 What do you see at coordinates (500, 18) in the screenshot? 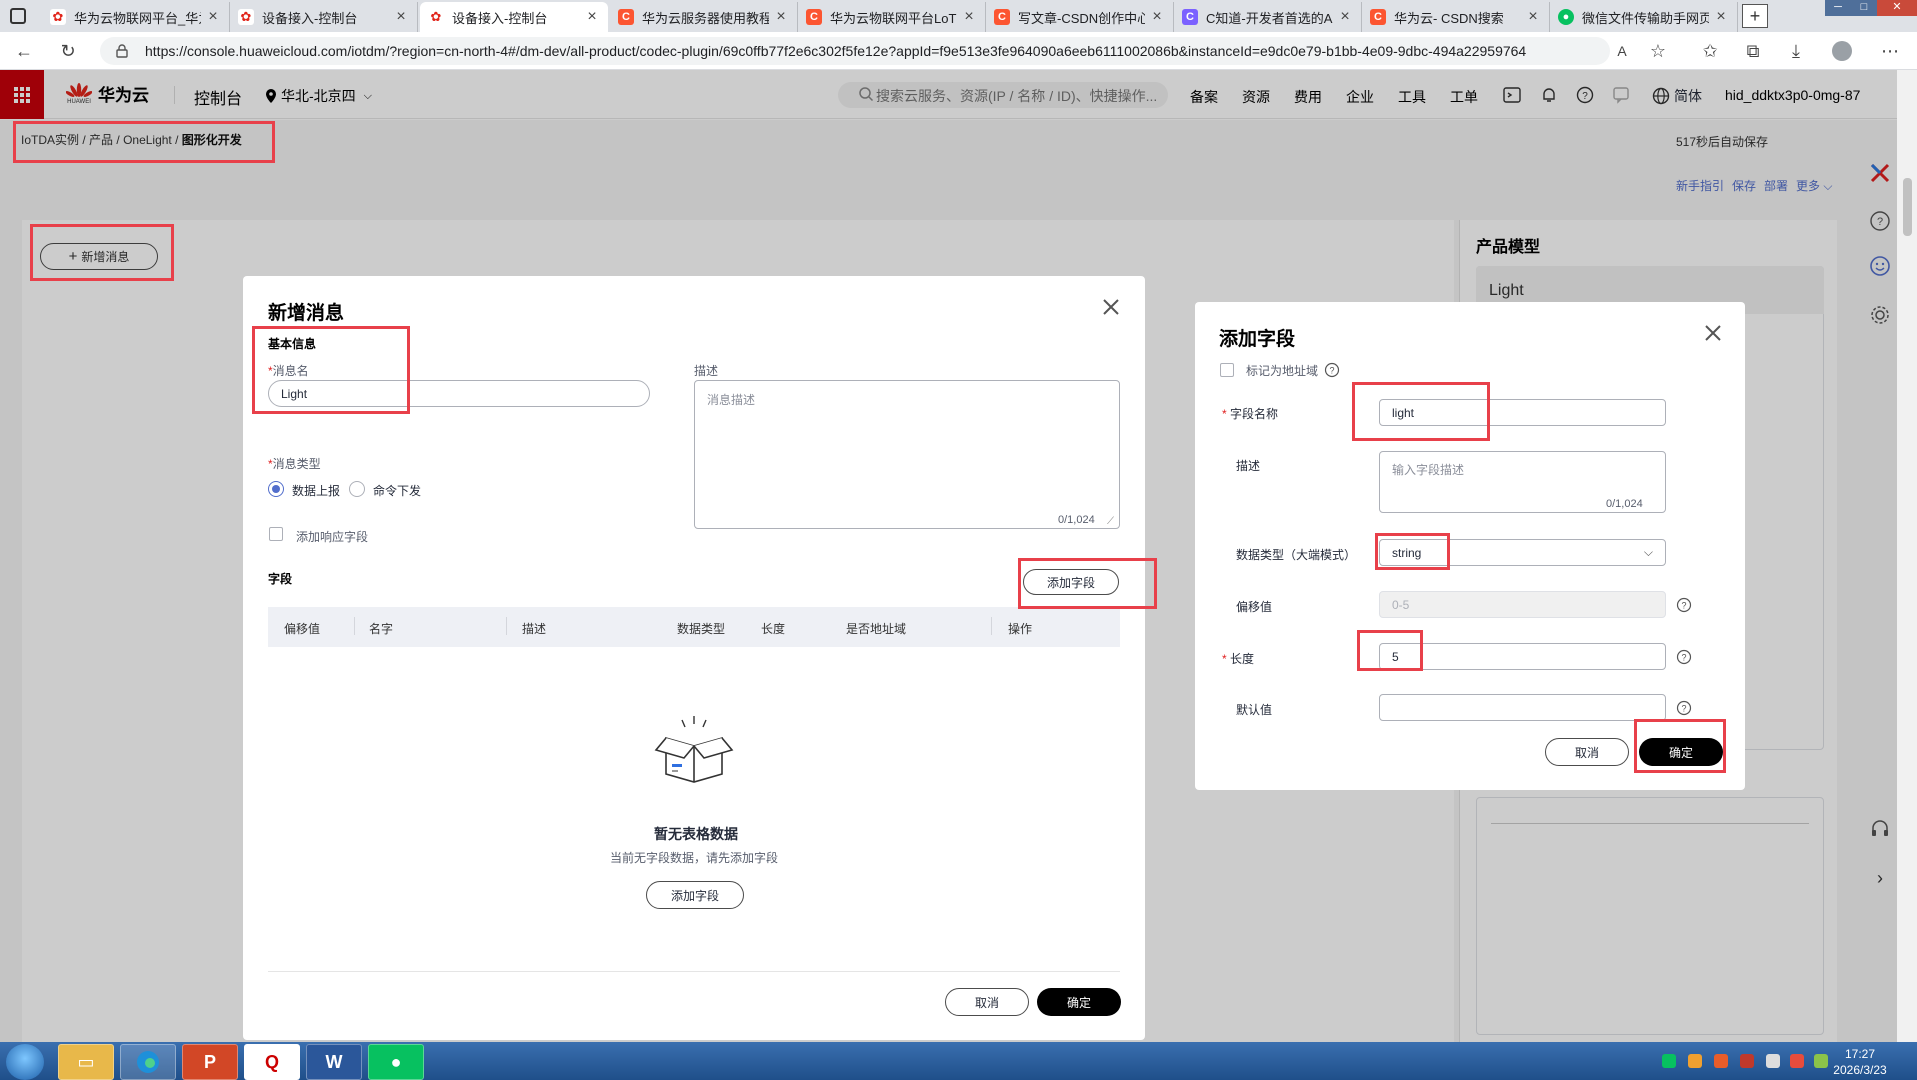
I see `tab-title: 设备接入-控制台` at bounding box center [500, 18].